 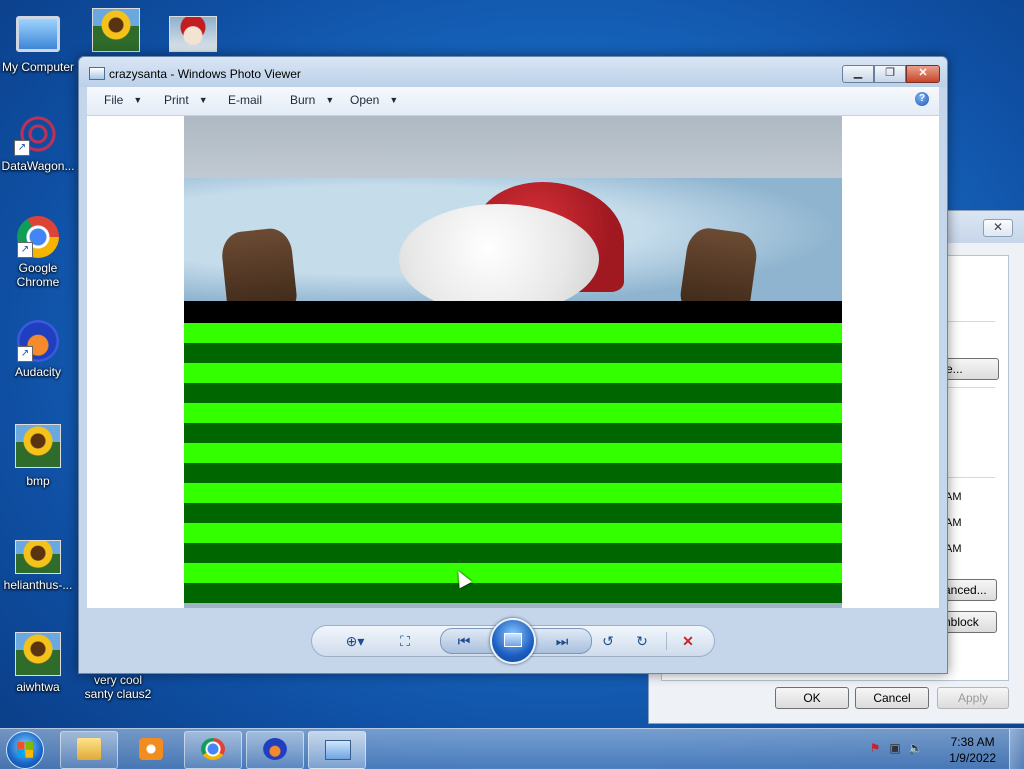 What do you see at coordinates (973, 698) in the screenshot?
I see `apply-button: Apply` at bounding box center [973, 698].